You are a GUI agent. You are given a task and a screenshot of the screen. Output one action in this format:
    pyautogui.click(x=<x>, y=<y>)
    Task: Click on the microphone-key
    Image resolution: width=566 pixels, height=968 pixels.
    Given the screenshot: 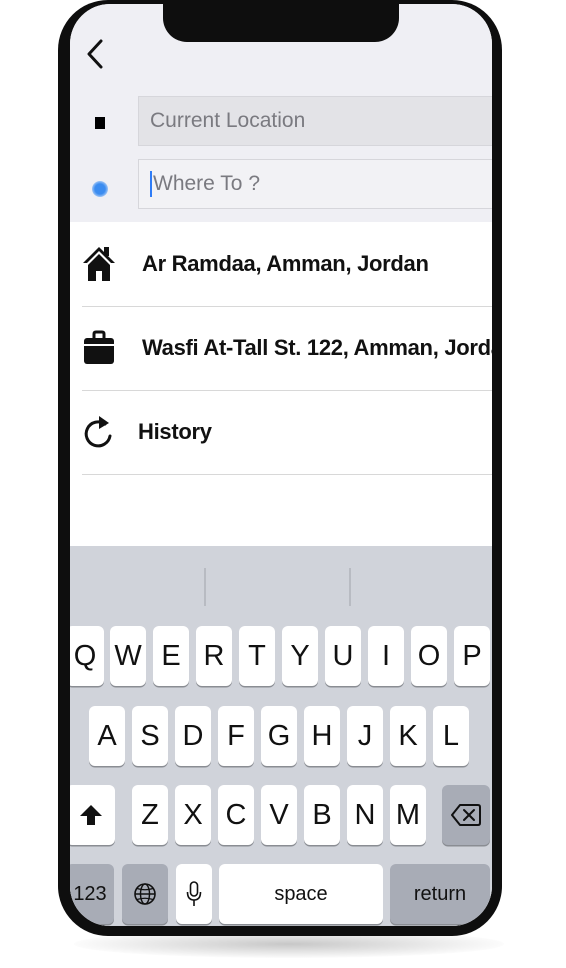 What is the action you would take?
    pyautogui.click(x=194, y=894)
    